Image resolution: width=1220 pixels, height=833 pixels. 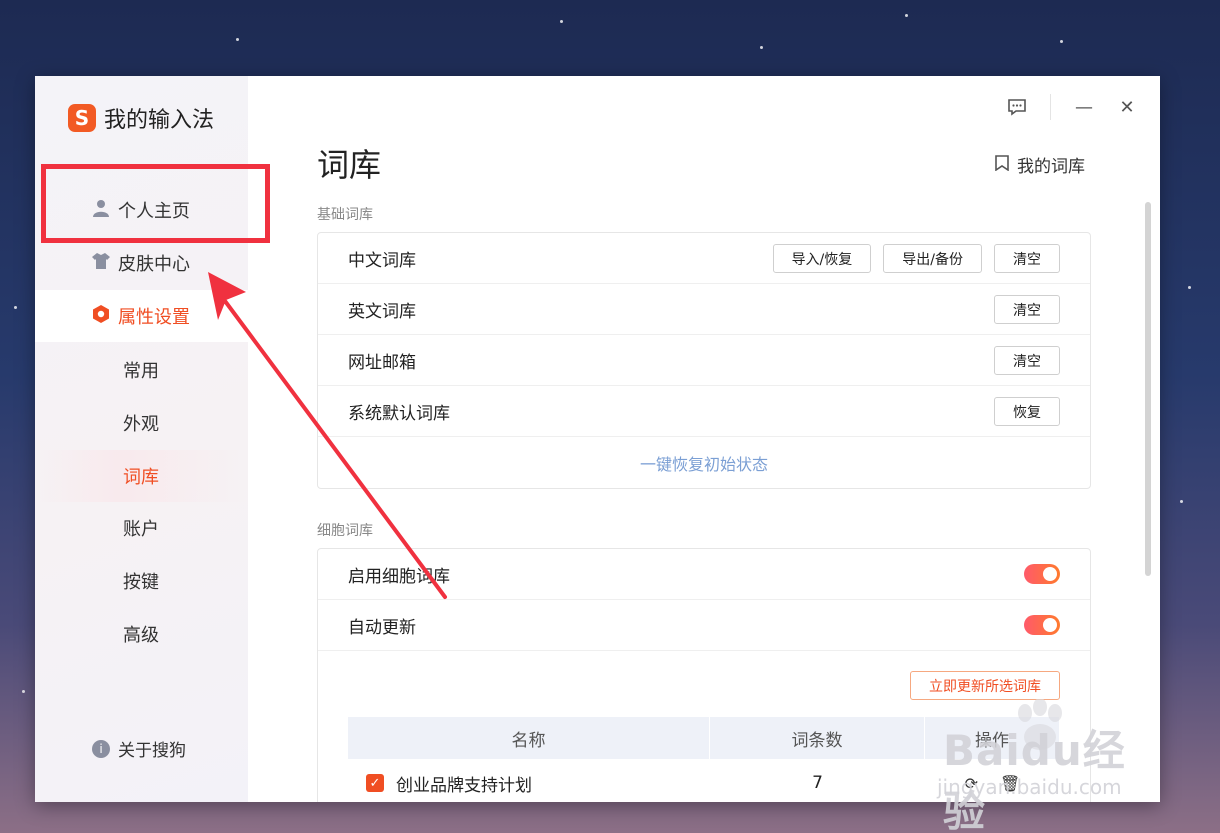 What do you see at coordinates (817, 783) in the screenshot?
I see `entry-count: 7` at bounding box center [817, 783].